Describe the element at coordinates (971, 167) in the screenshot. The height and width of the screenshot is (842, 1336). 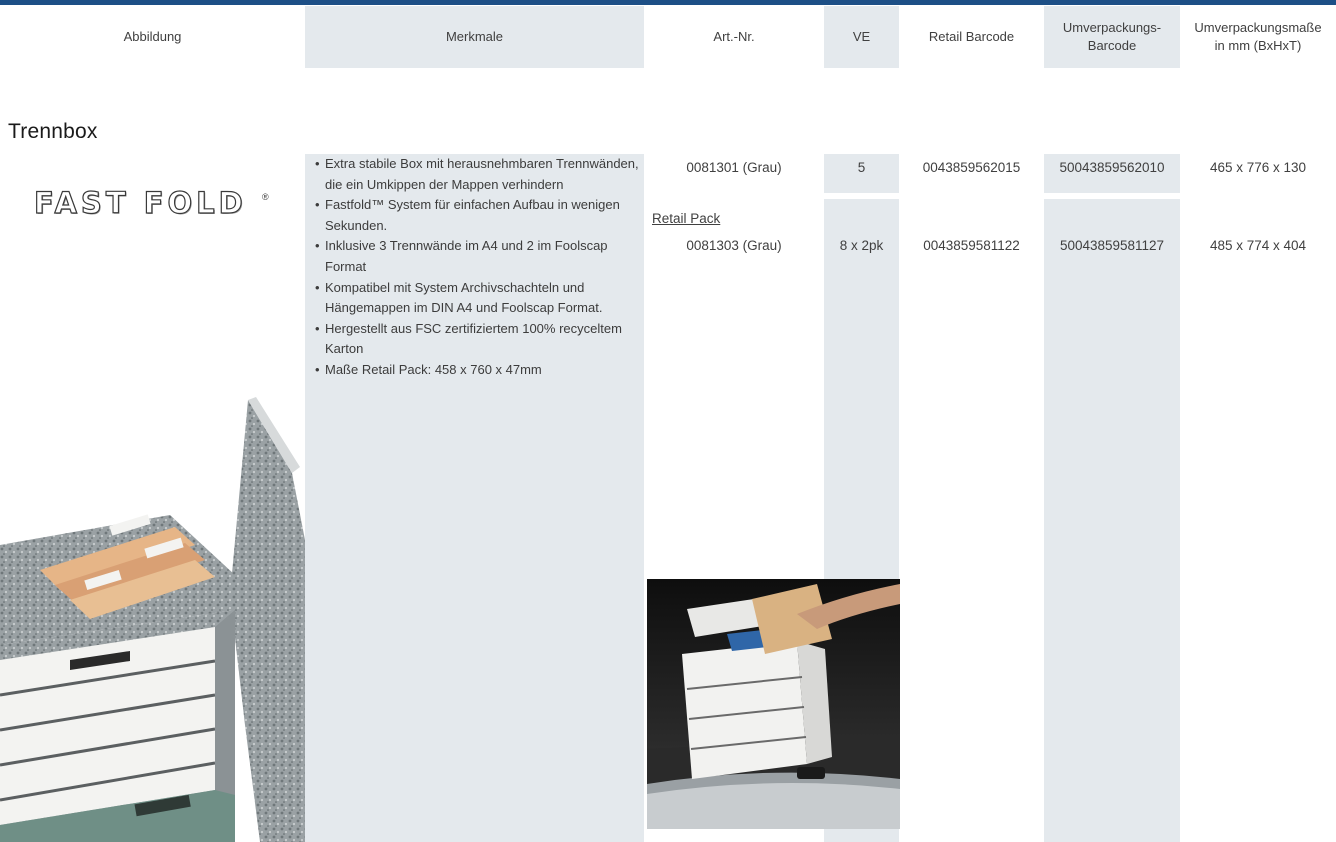
I see `row1-retail-barcode: 0043859562015` at that location.